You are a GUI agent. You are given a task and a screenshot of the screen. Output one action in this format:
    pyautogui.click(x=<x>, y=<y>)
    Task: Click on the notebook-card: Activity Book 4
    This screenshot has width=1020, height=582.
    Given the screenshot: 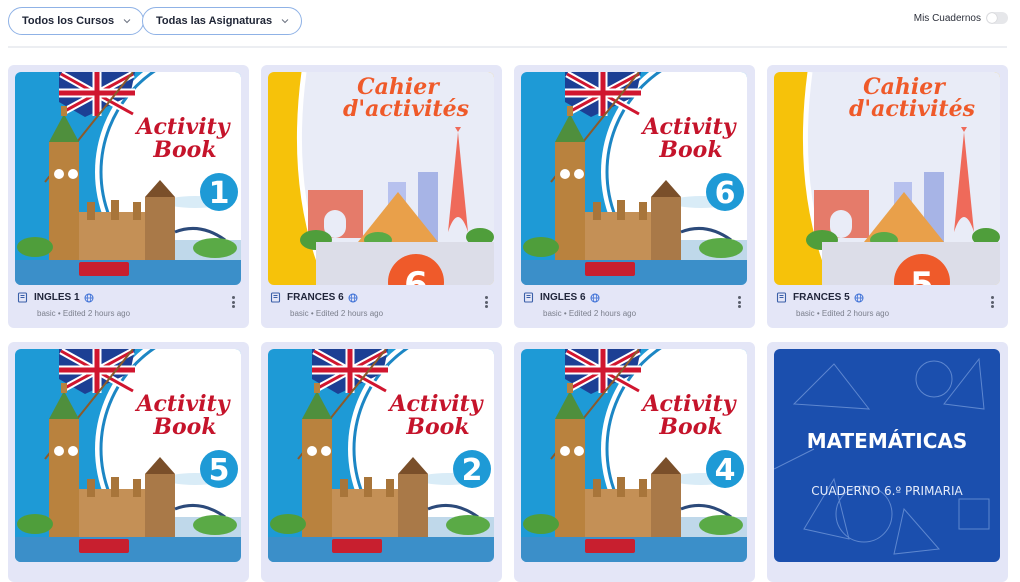 What is the action you would take?
    pyautogui.click(x=634, y=462)
    